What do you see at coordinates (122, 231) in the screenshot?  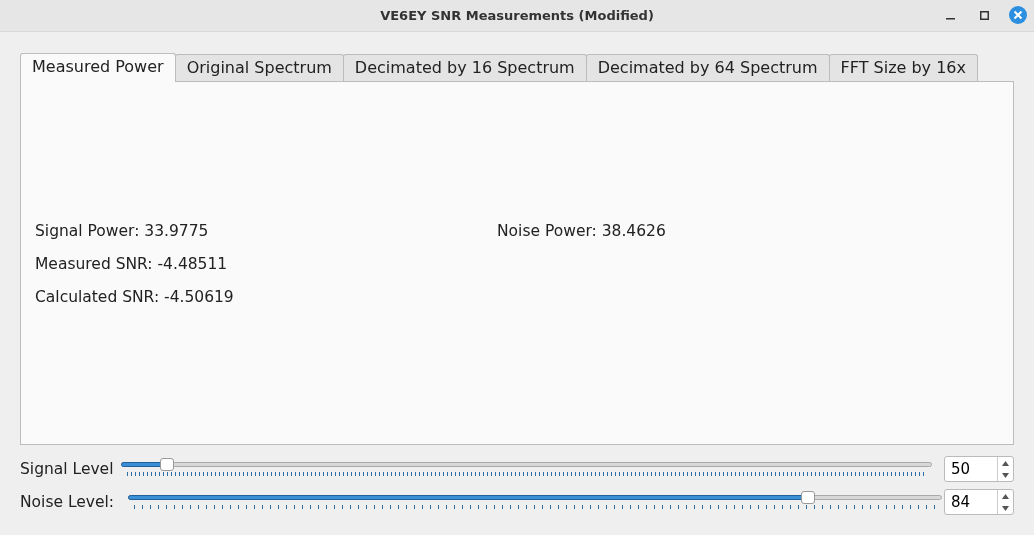 I see `reading-label: Signal Power: 33.9775` at bounding box center [122, 231].